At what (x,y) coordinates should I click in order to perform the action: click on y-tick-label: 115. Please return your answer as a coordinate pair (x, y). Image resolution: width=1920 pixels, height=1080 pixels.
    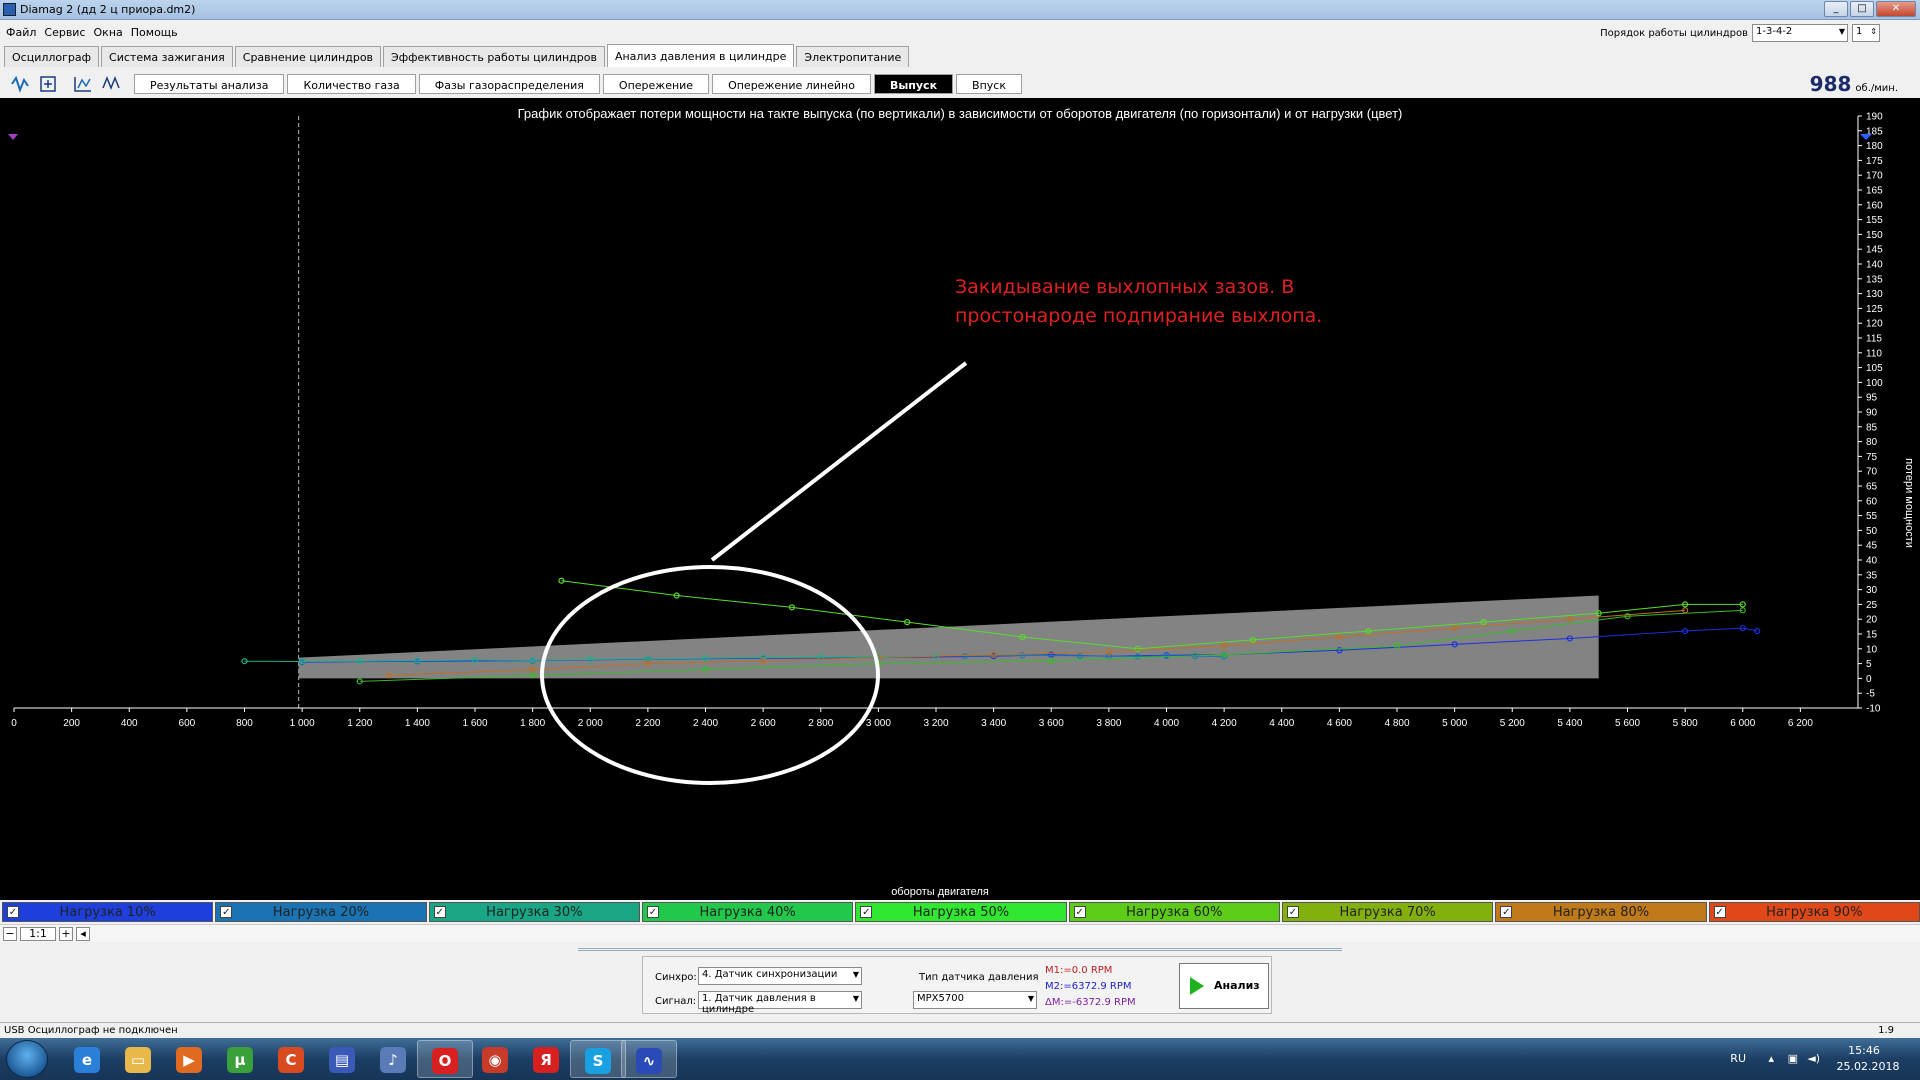
    Looking at the image, I should click on (1874, 339).